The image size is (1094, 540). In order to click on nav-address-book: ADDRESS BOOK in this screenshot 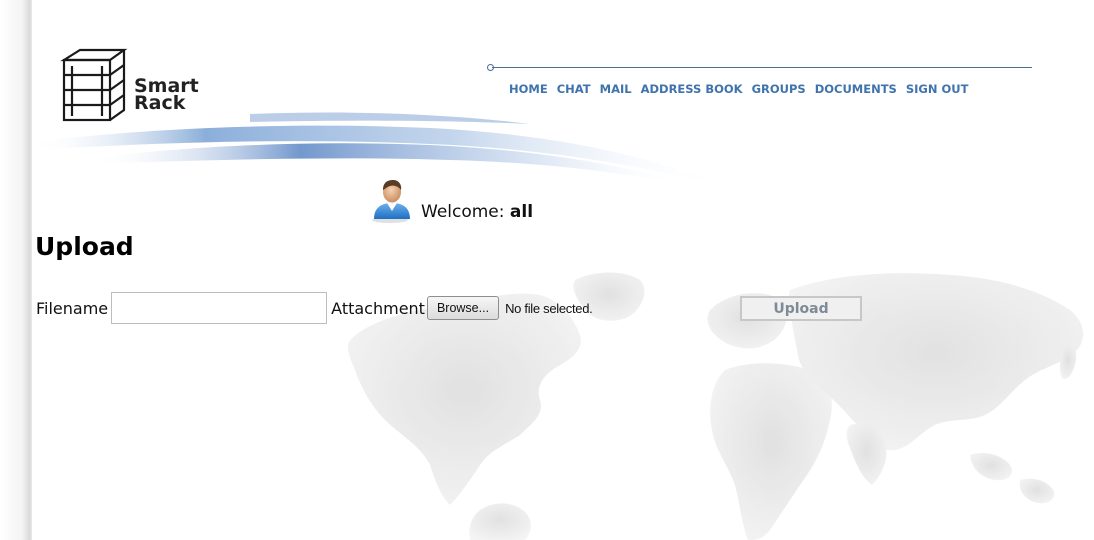, I will do `click(692, 89)`.